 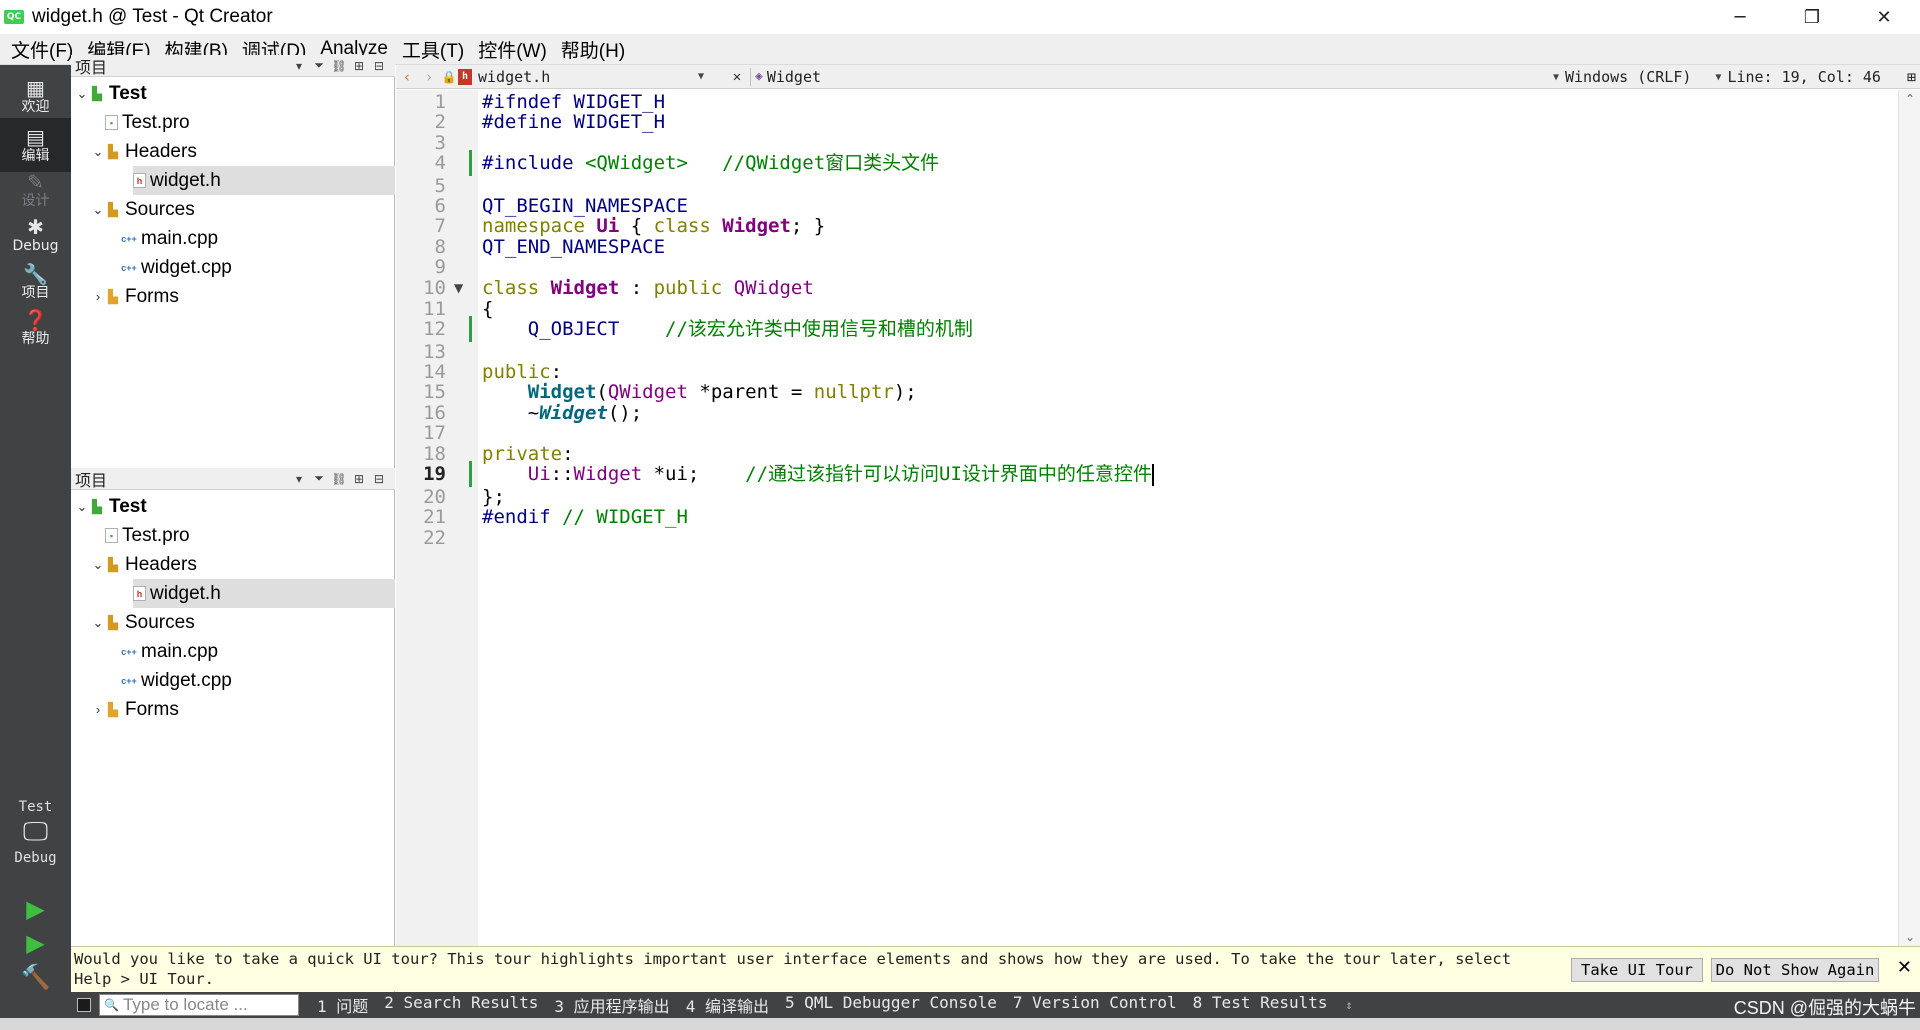 I want to click on output-tab: 7 Version Control, so click(x=1095, y=1005).